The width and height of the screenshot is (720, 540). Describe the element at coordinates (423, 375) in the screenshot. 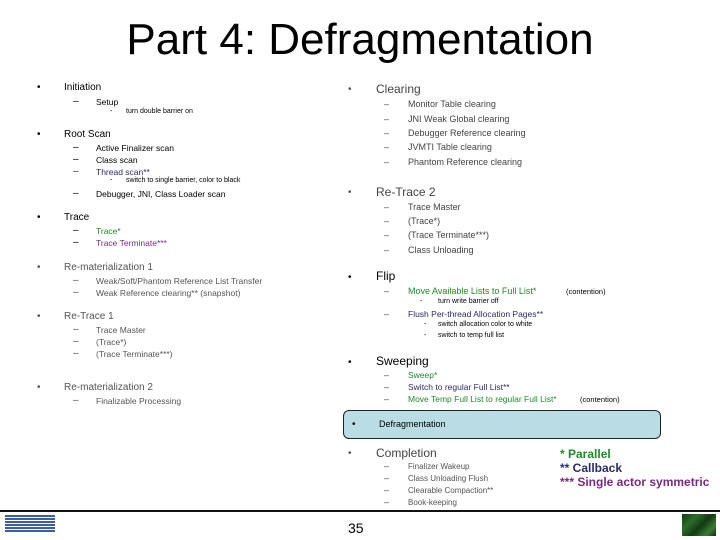

I see `sweeping-item: Sweep*` at that location.